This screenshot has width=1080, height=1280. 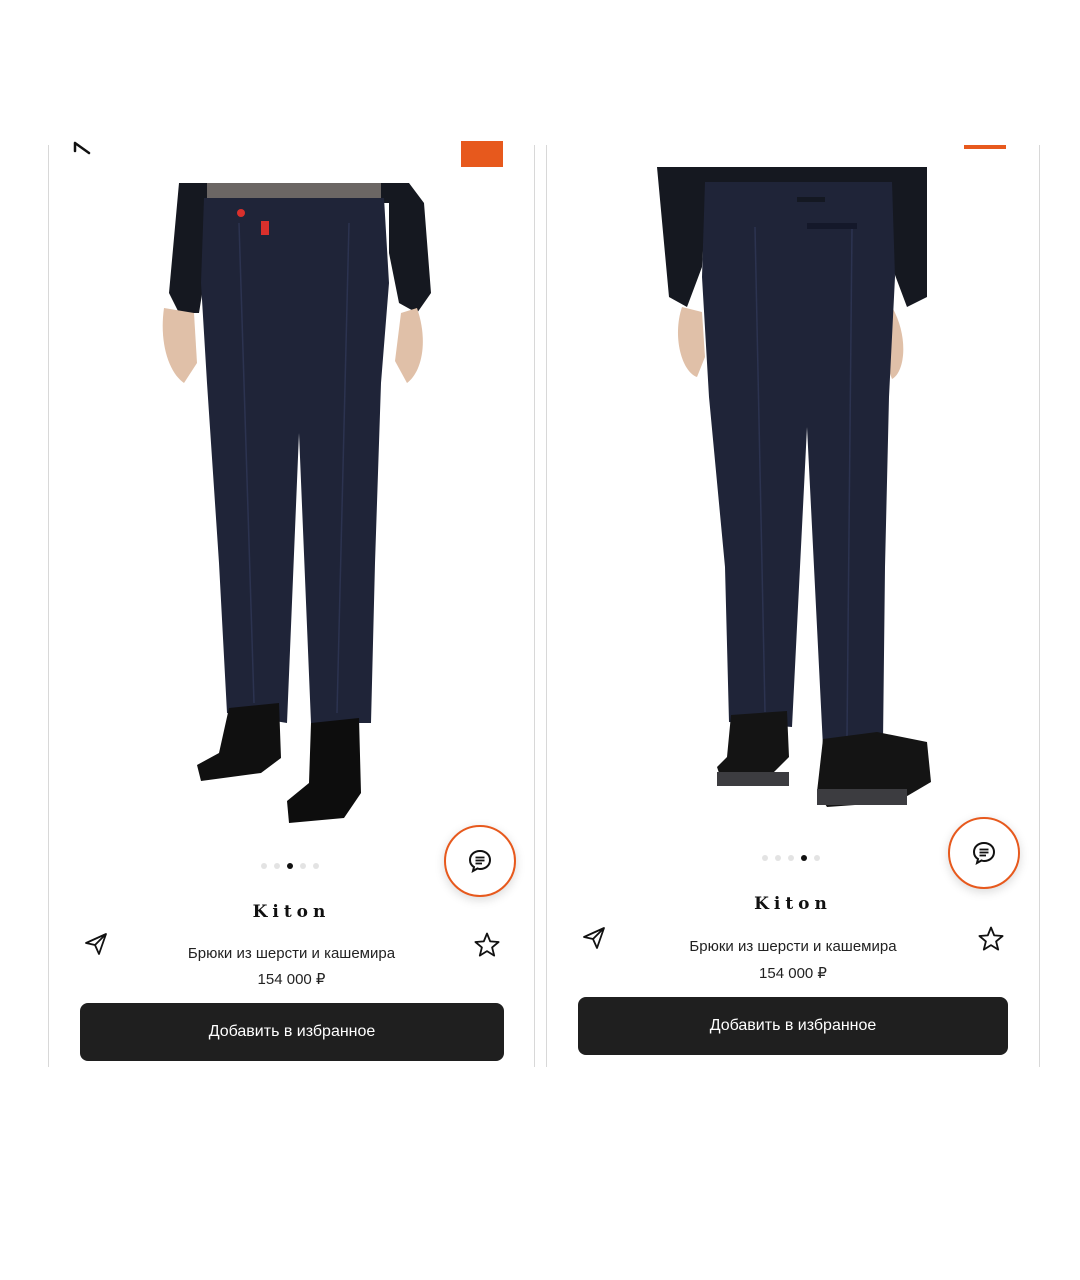 What do you see at coordinates (83, 148) in the screenshot?
I see `back-arrow-icon` at bounding box center [83, 148].